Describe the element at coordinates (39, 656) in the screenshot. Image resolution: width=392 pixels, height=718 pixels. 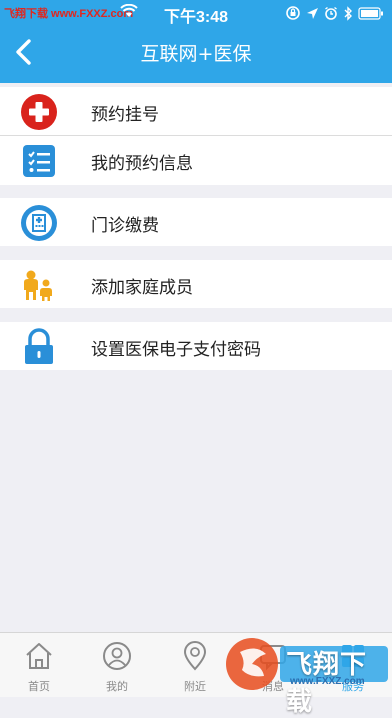
I see `home-icon` at that location.